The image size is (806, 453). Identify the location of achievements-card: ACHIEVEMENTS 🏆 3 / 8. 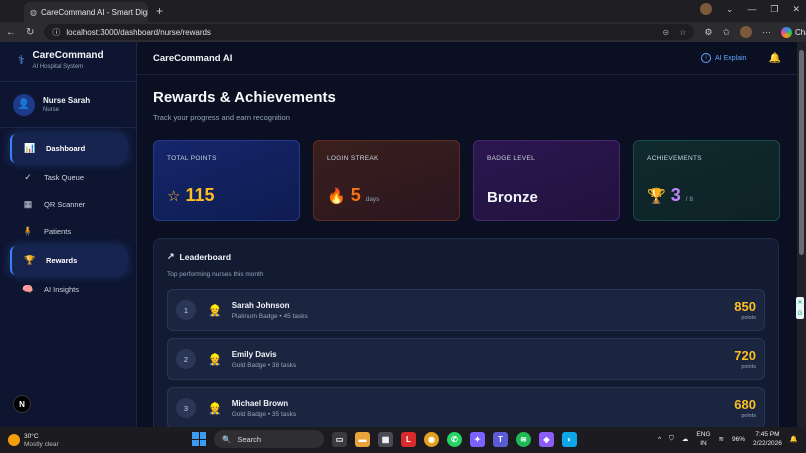
(706, 180).